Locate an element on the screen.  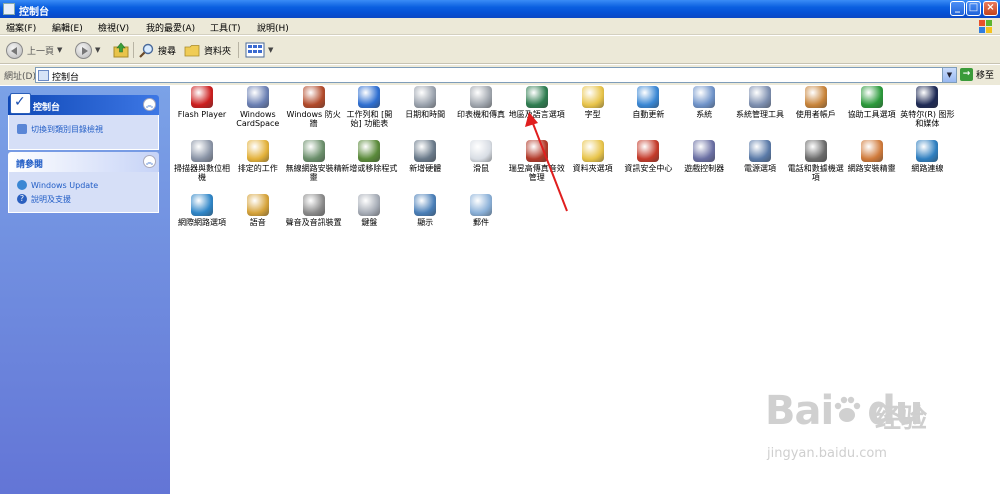
globe-icon is located at coordinates (536, 97).